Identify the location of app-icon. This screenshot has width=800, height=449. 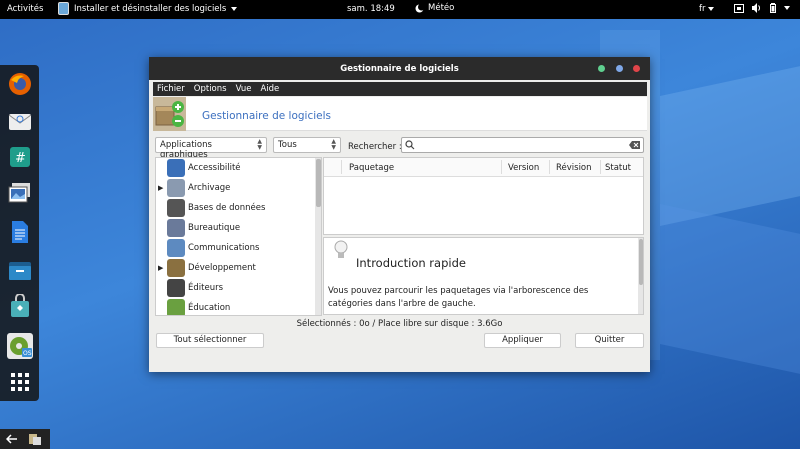
(63, 8).